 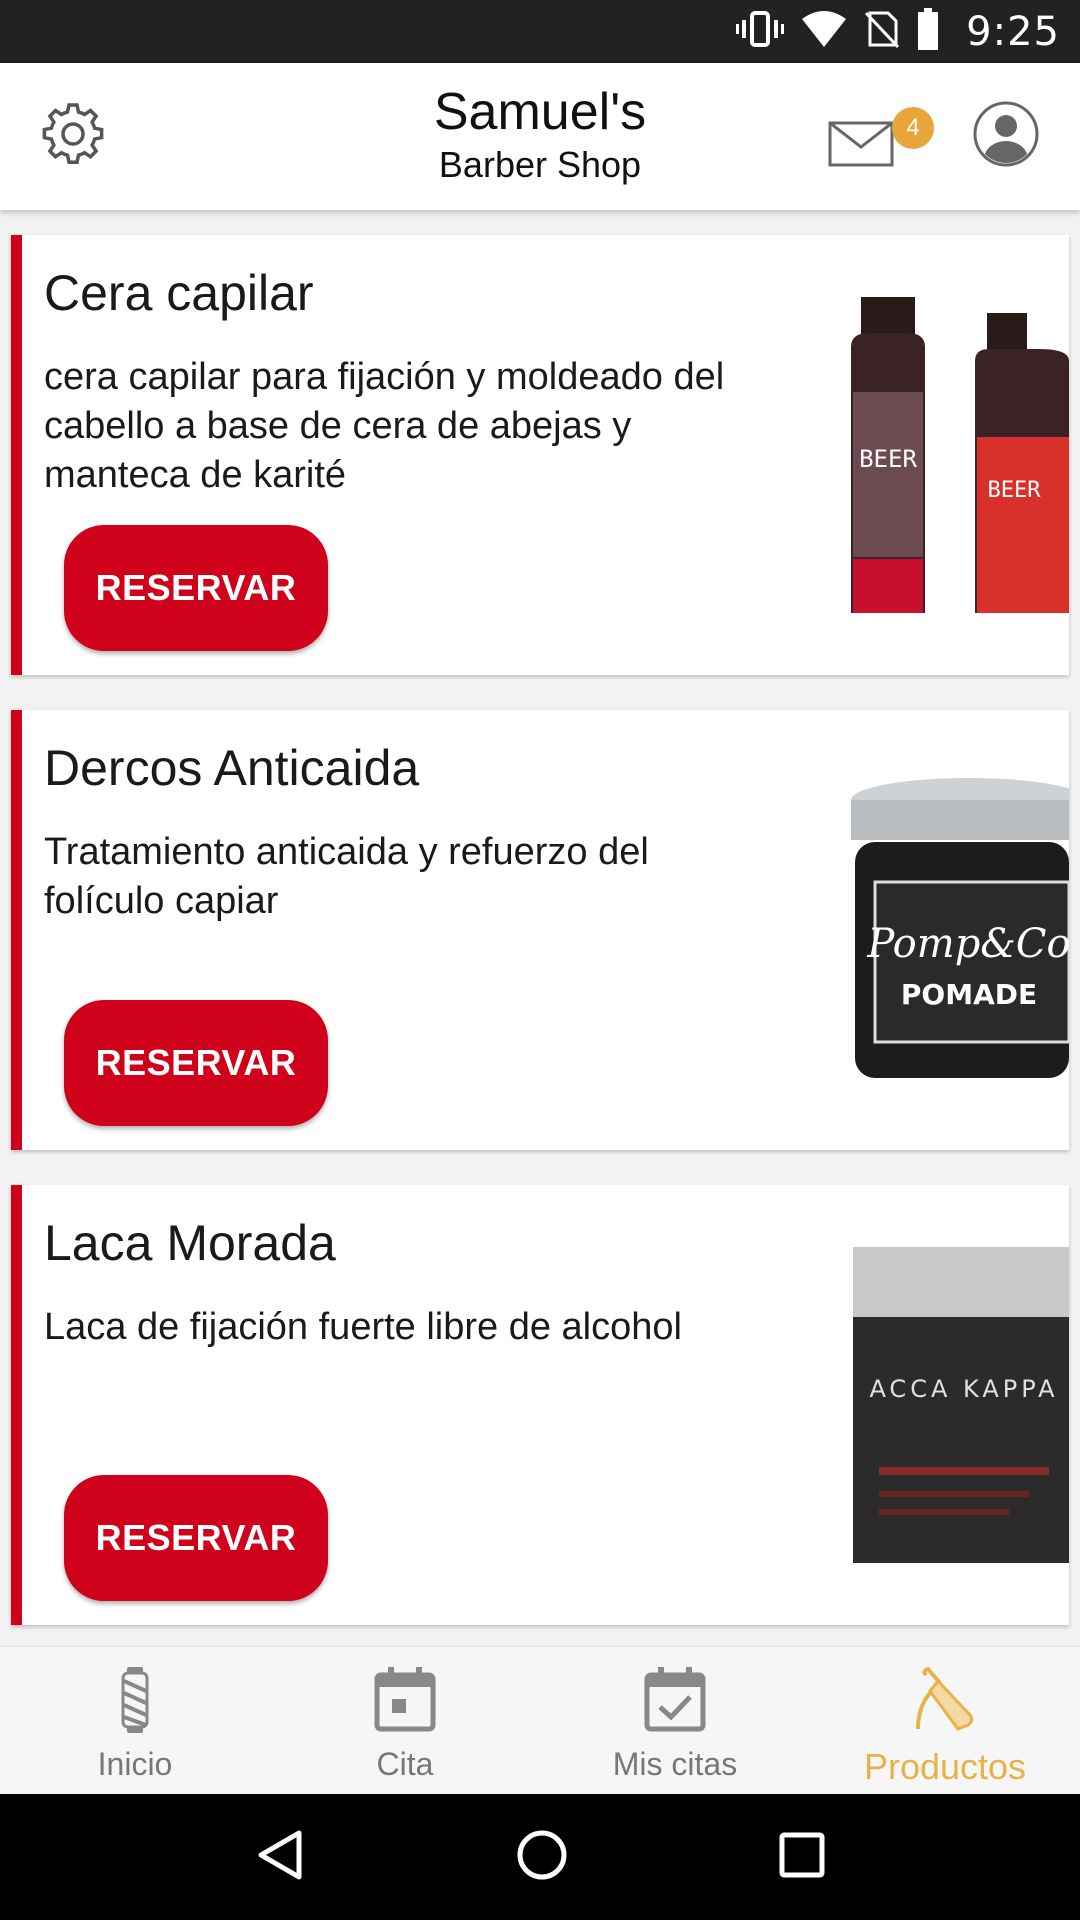 I want to click on svg-text: POMADE, so click(x=969, y=994).